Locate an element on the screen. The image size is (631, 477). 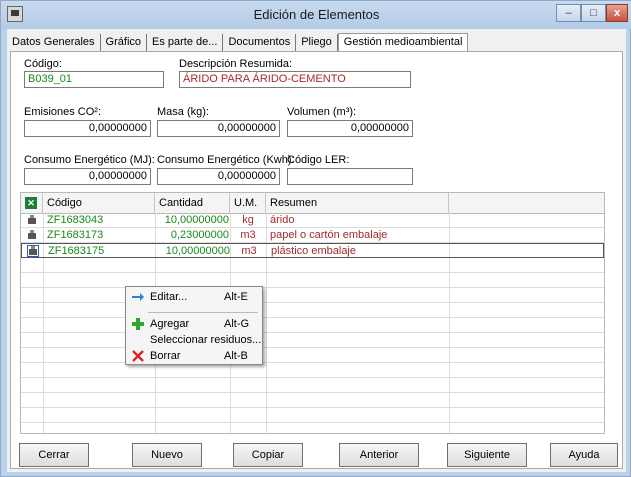
emisiones-field: 0,00000000 is located at coordinates (87, 128).